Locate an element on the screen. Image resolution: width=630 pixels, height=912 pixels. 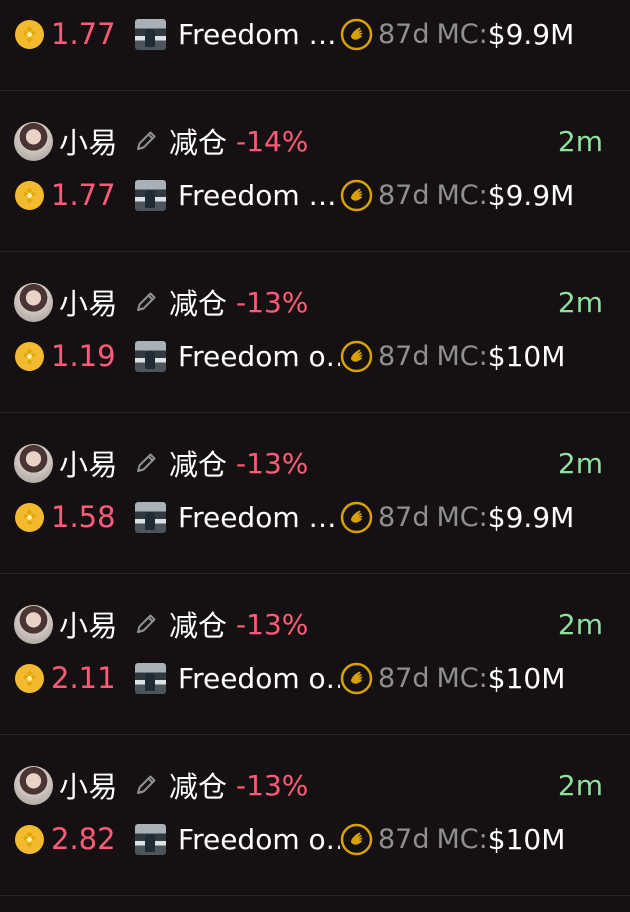
trade-detail-row: 2.11 Freedom o… 87d MC: $10M is located at coordinates (308, 678).